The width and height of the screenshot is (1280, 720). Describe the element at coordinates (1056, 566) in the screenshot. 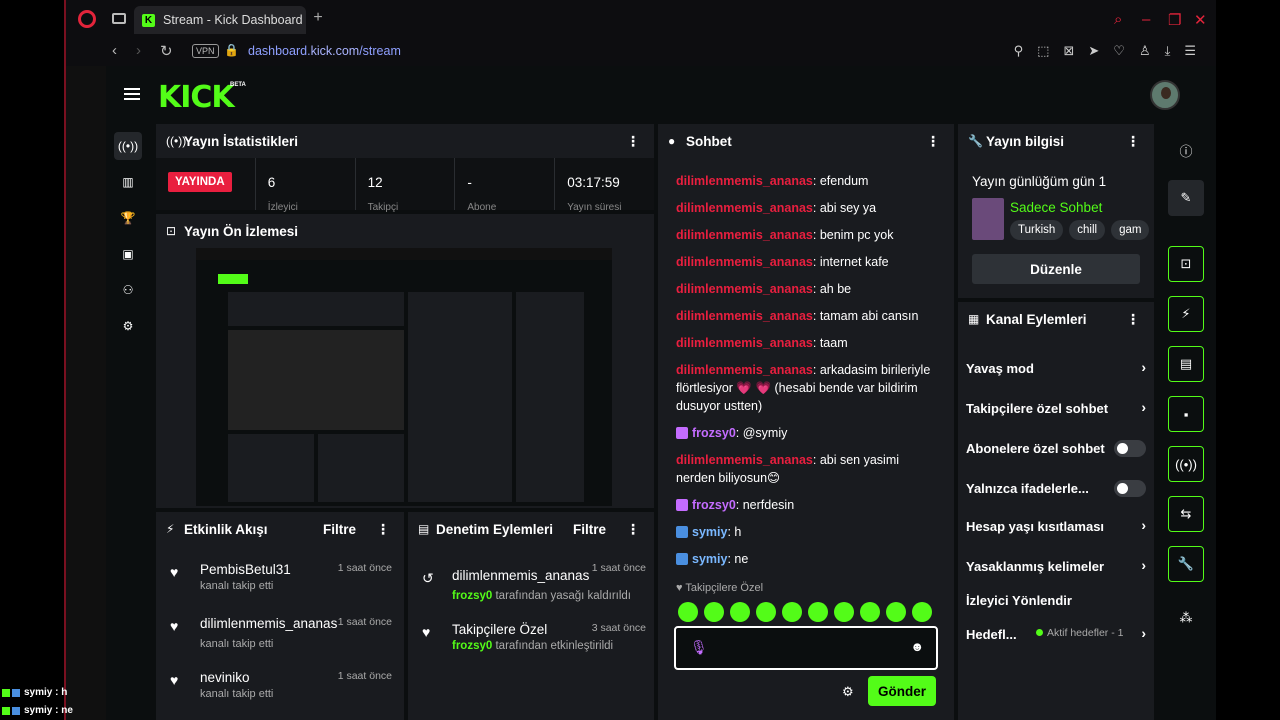

I see `banned-words-row: Yasaklanmış kelimeler ›` at that location.